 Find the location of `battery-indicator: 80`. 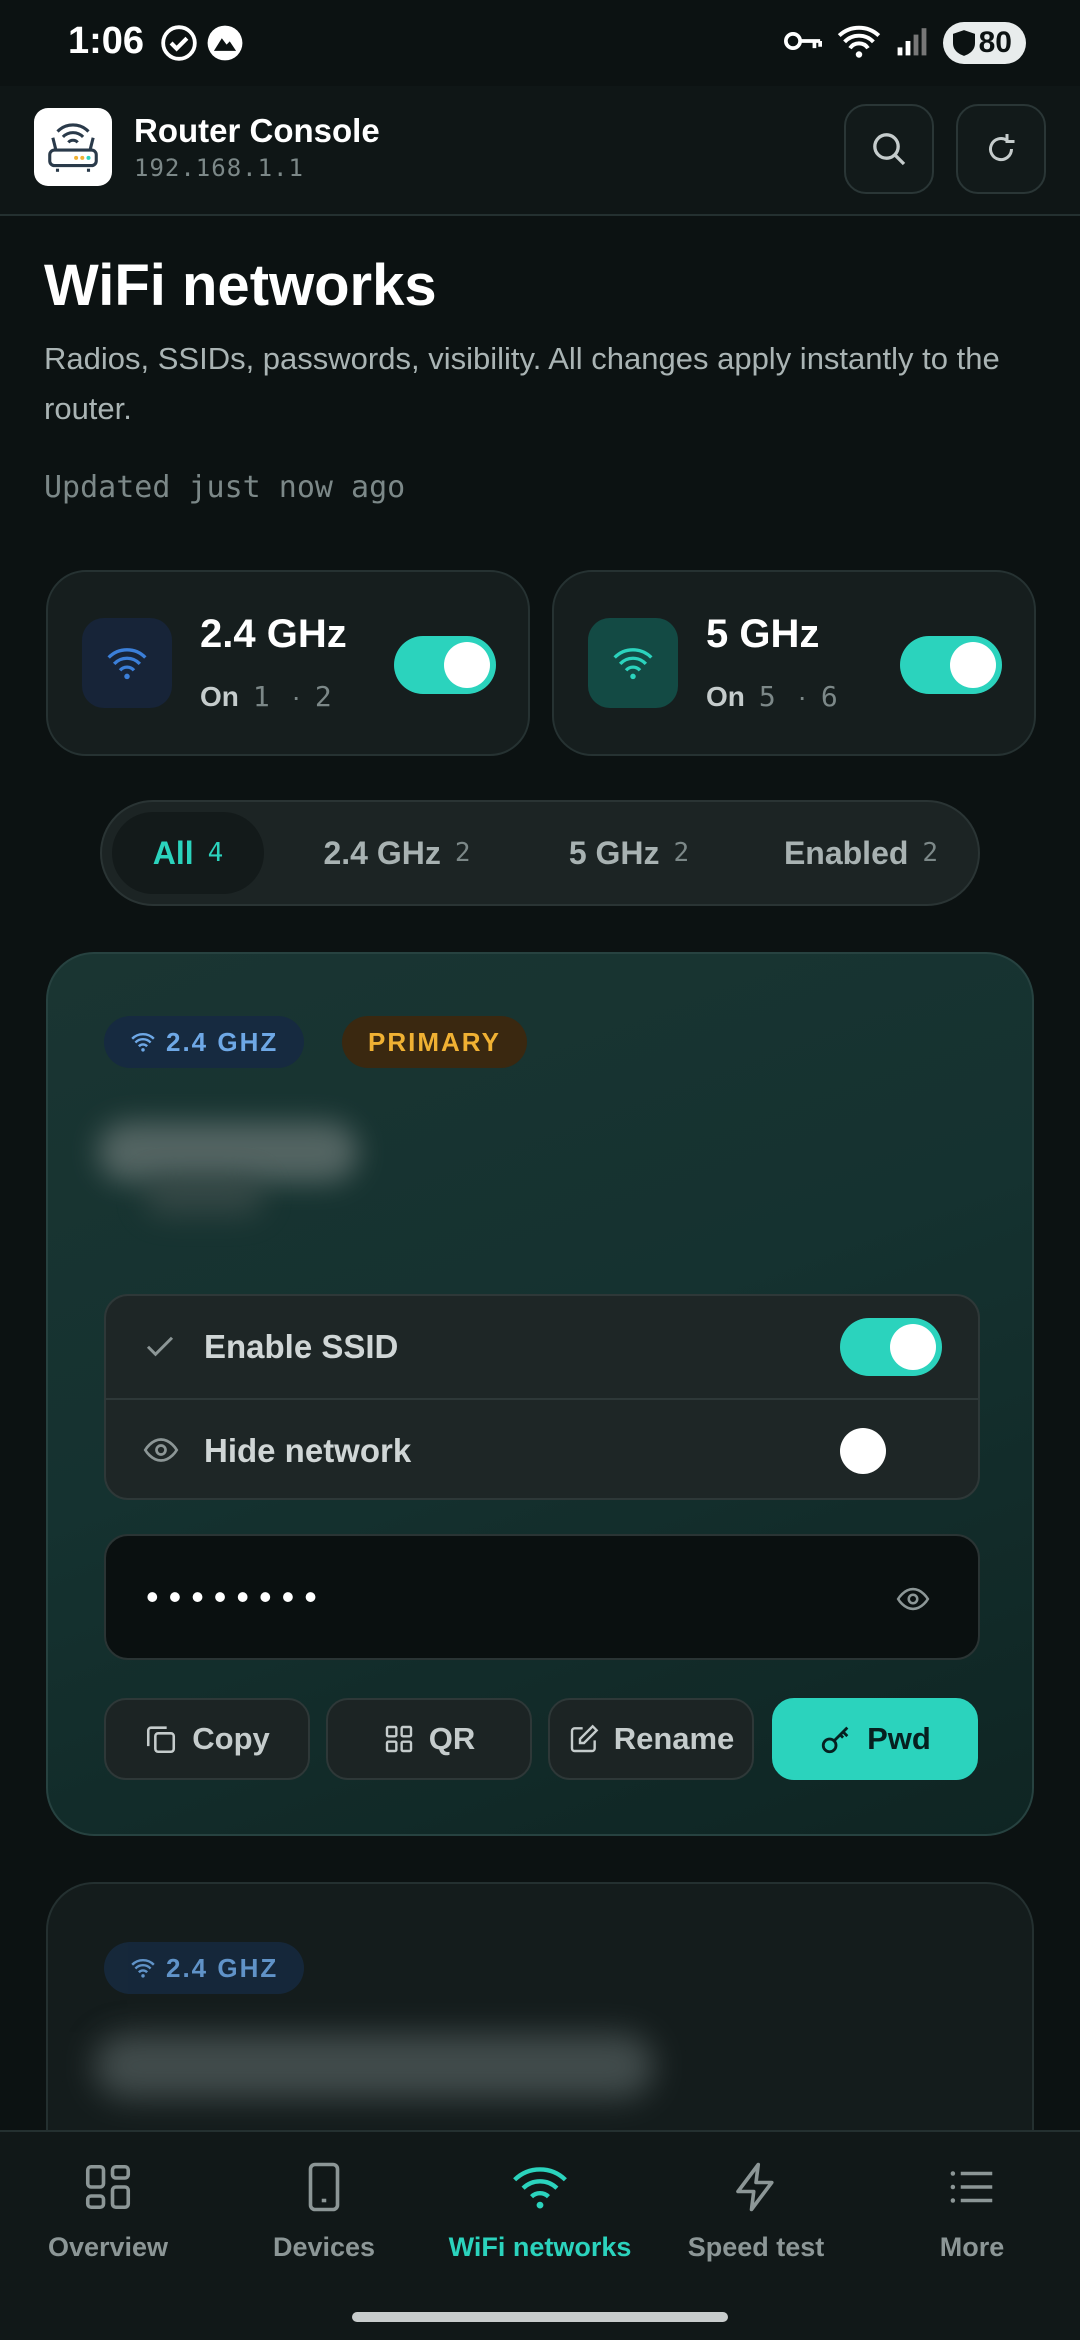

battery-indicator: 80 is located at coordinates (984, 43).